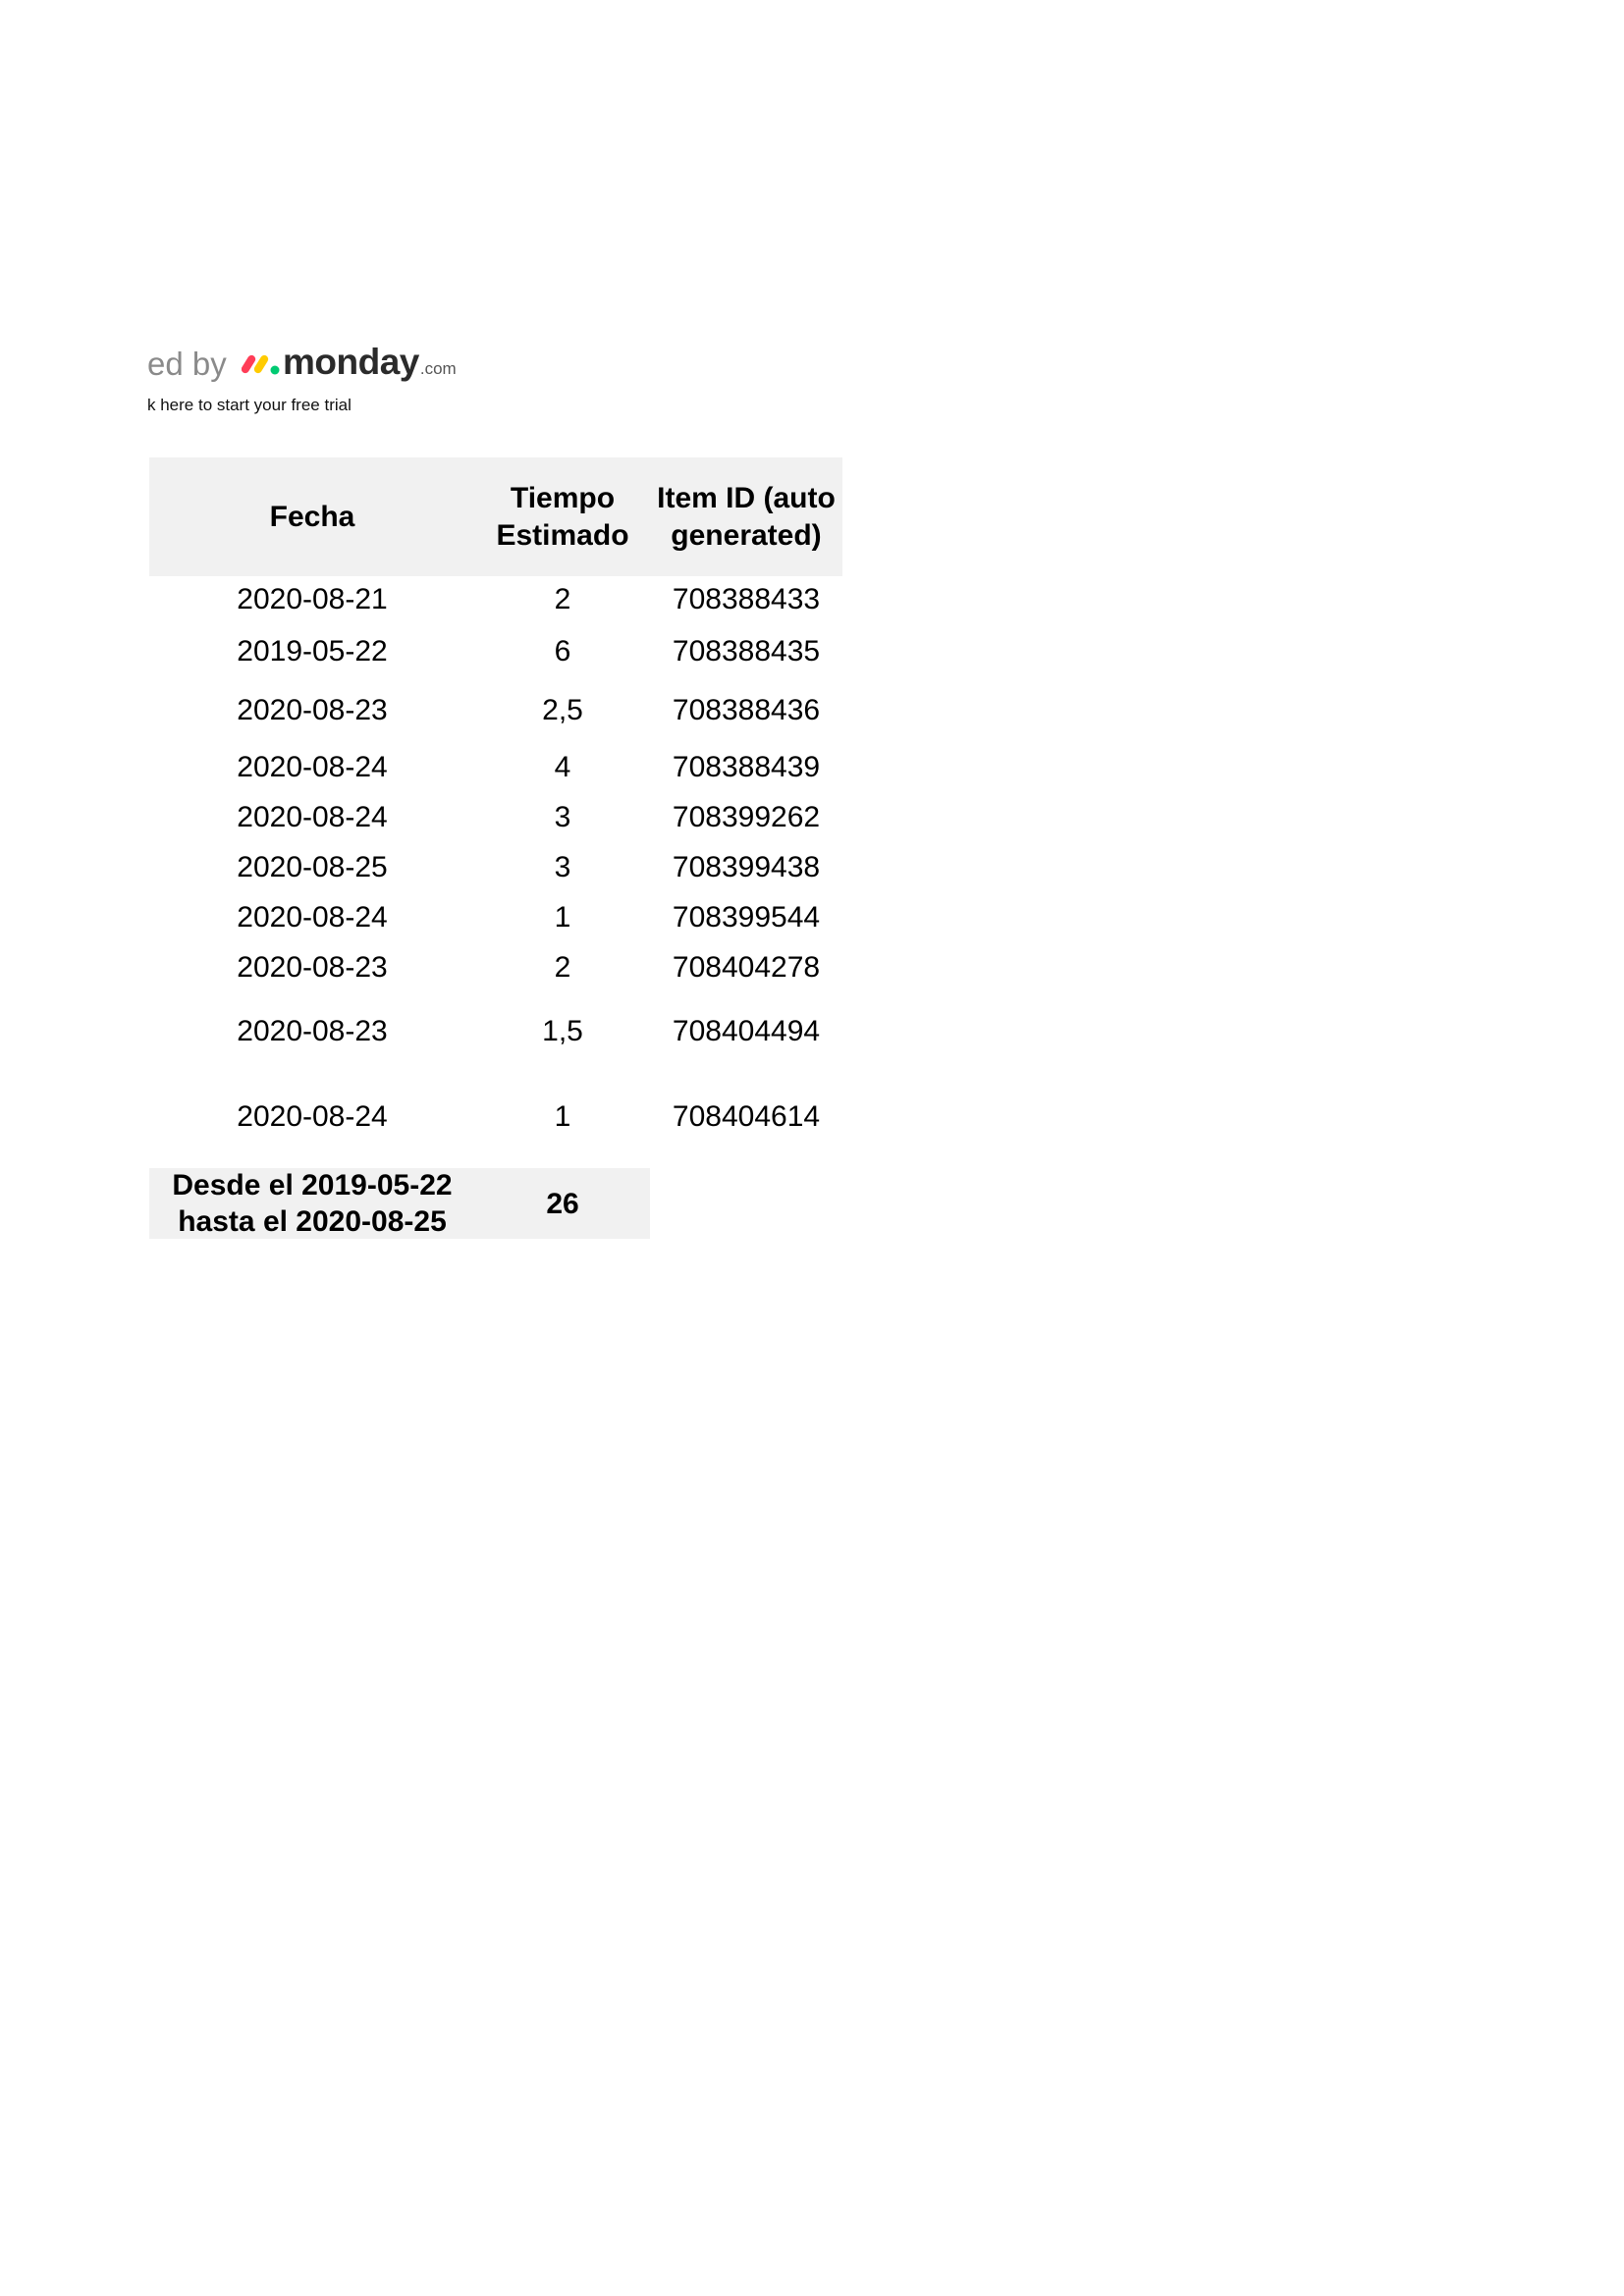  What do you see at coordinates (312, 867) in the screenshot?
I see `cell-fecha: 2020-08-25` at bounding box center [312, 867].